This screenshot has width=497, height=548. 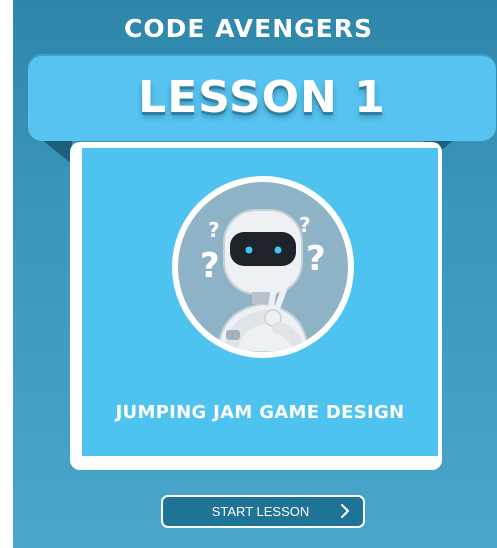 What do you see at coordinates (345, 511) in the screenshot?
I see `chevron-right-icon` at bounding box center [345, 511].